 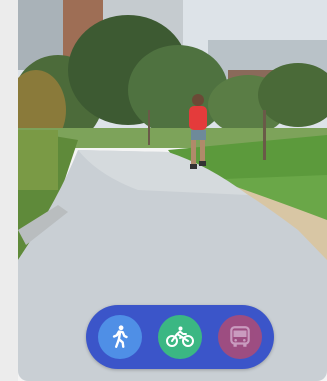 I want to click on bus-icon, so click(x=240, y=337).